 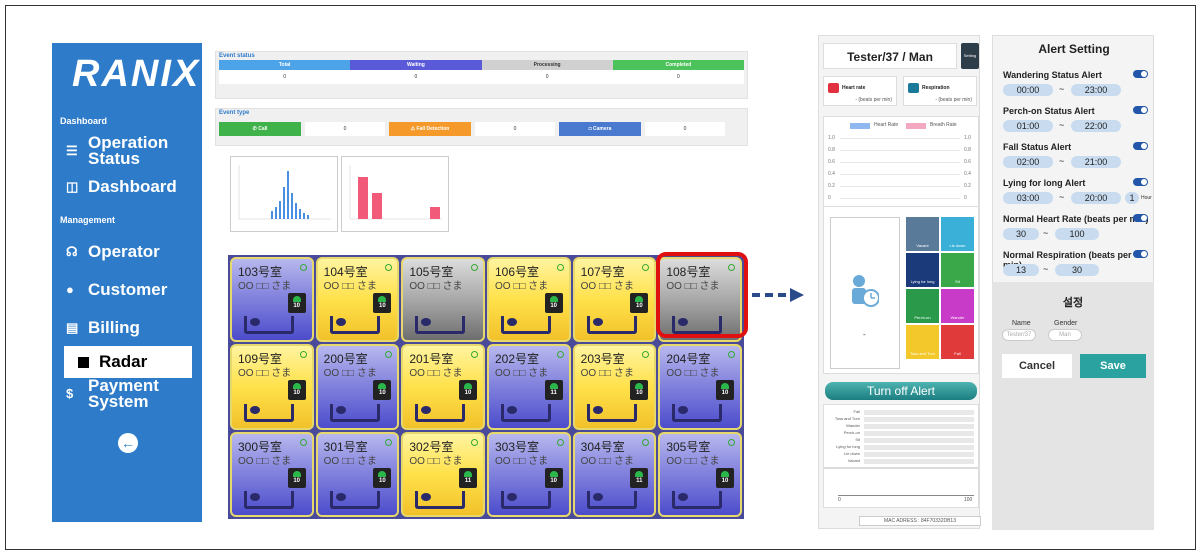 What do you see at coordinates (965, 198) in the screenshot?
I see `y-tick-right: 0` at bounding box center [965, 198].